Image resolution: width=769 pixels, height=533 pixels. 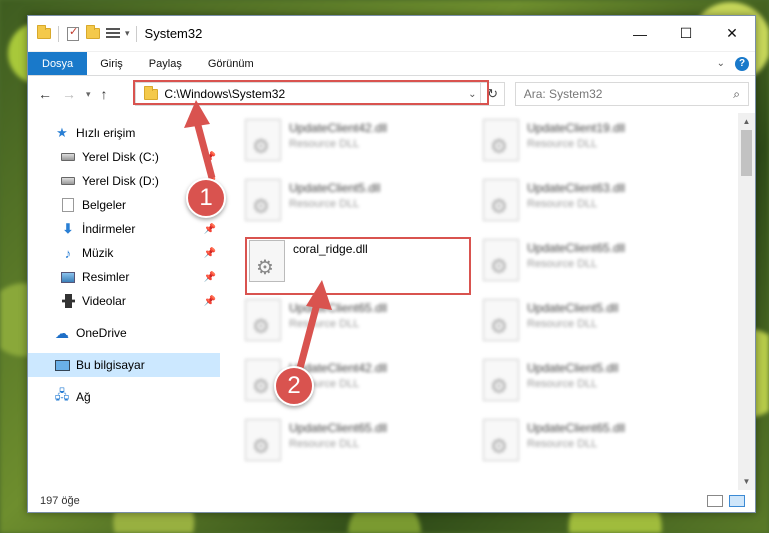 I want to click on scroll-up-icon: ▲, so click(x=746, y=121).